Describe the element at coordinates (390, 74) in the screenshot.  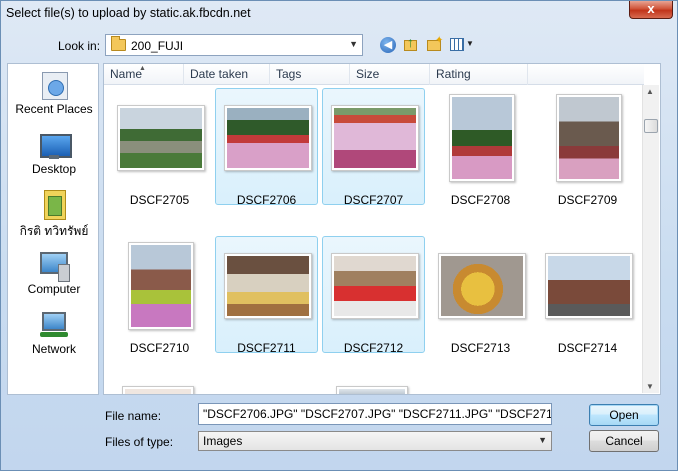
I see `column-header-size: Size` at that location.